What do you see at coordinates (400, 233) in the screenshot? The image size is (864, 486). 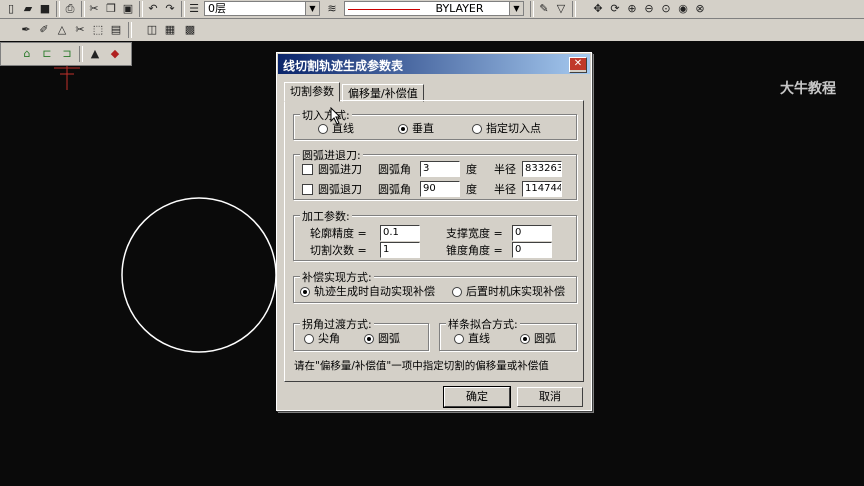 I see `contour-precision-input: 0.1` at bounding box center [400, 233].